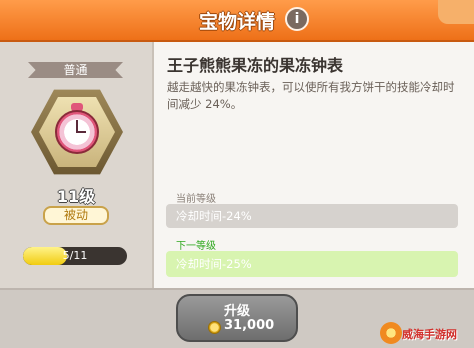 The width and height of the screenshot is (474, 348). I want to click on progress-text: 5/11, so click(75, 255).